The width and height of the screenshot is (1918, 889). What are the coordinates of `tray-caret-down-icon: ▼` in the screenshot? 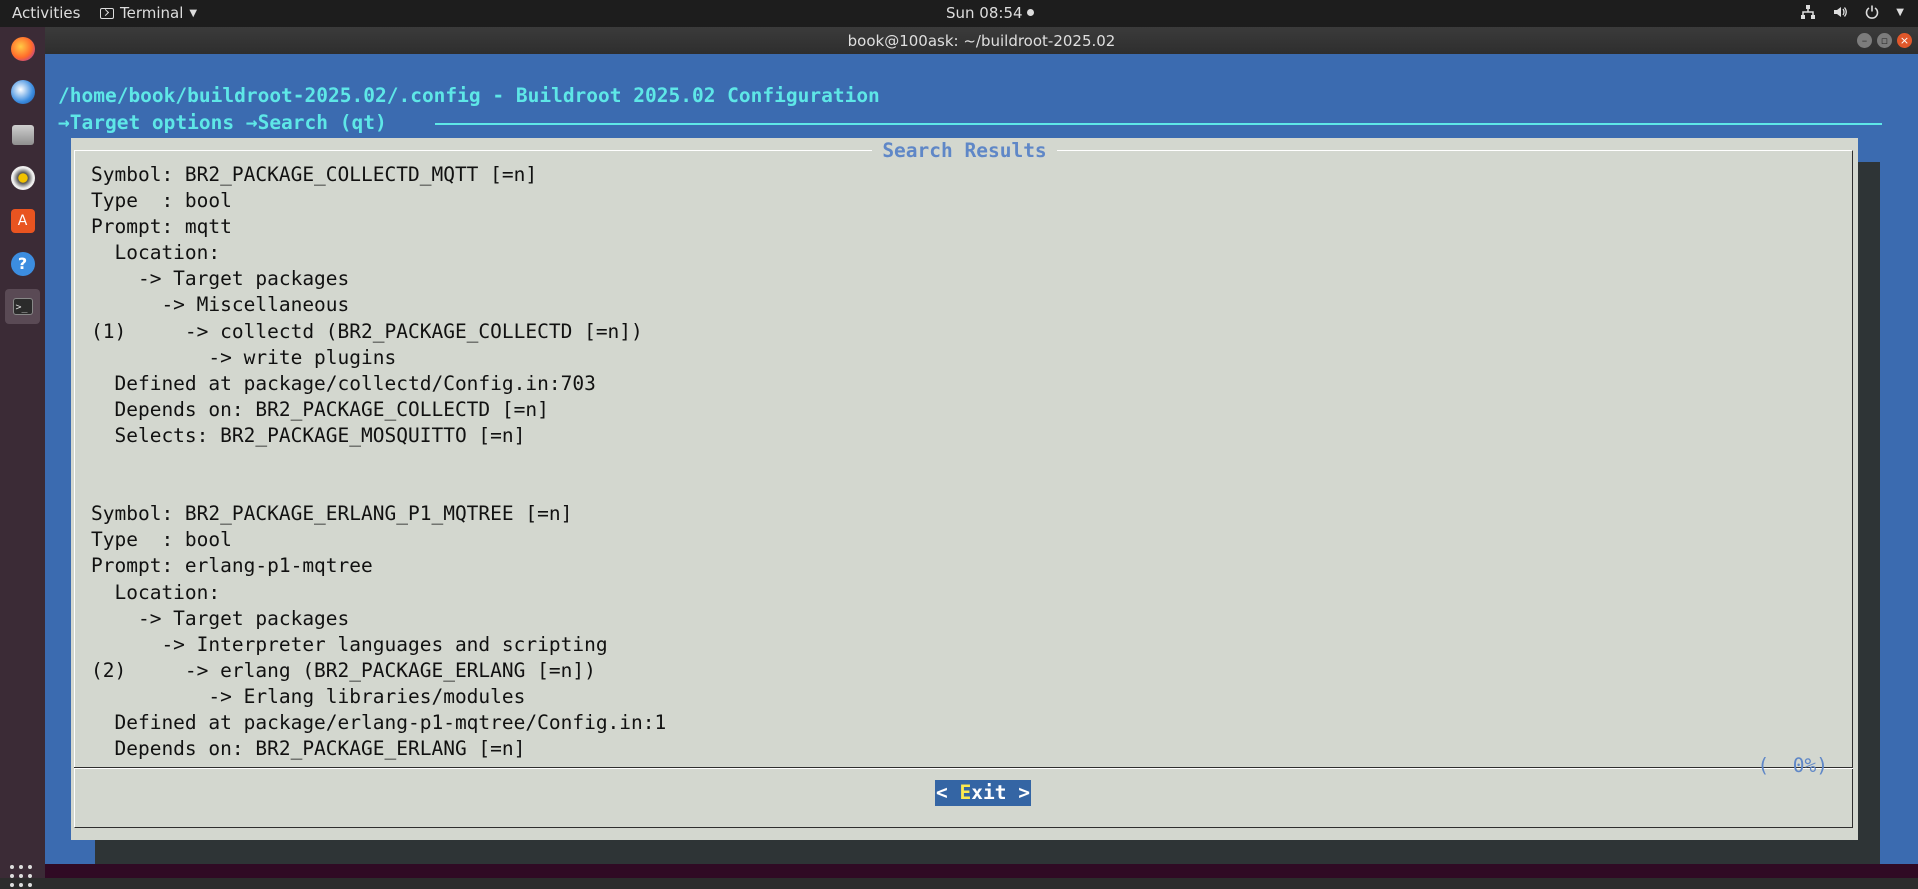 It's located at (1900, 12).